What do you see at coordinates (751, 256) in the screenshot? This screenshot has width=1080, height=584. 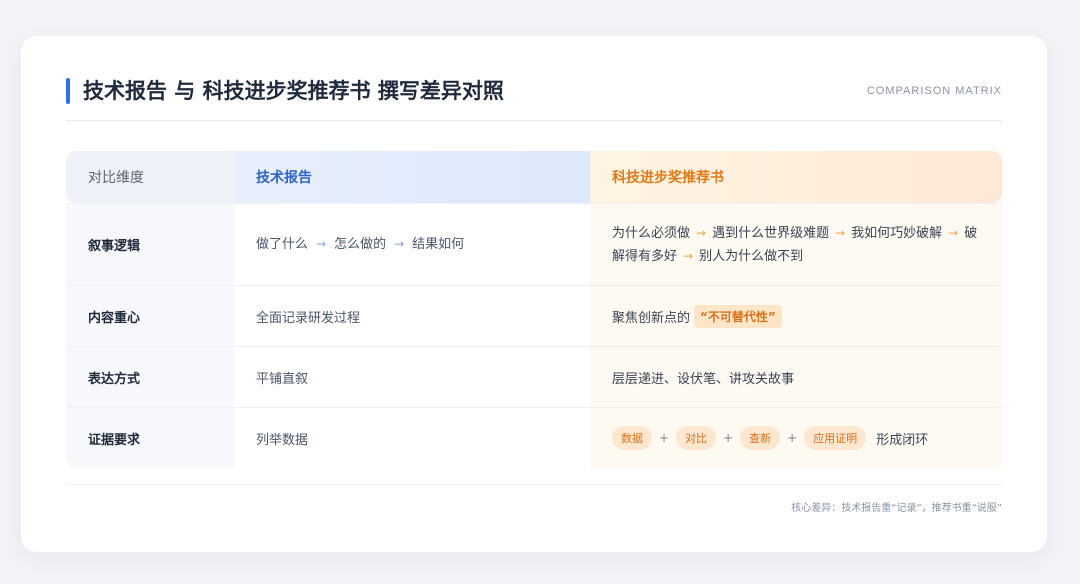 I see `flow-step: 别人为什么做不到` at bounding box center [751, 256].